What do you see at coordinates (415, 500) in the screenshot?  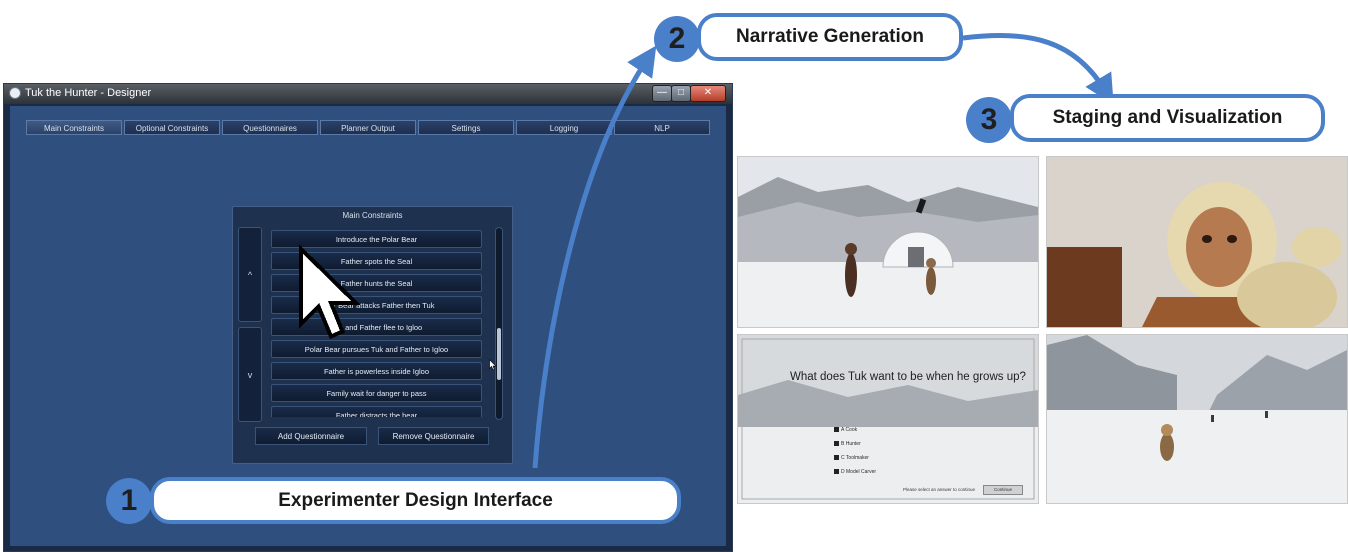 I see `step-1-label: Experimenter Design Interface` at bounding box center [415, 500].